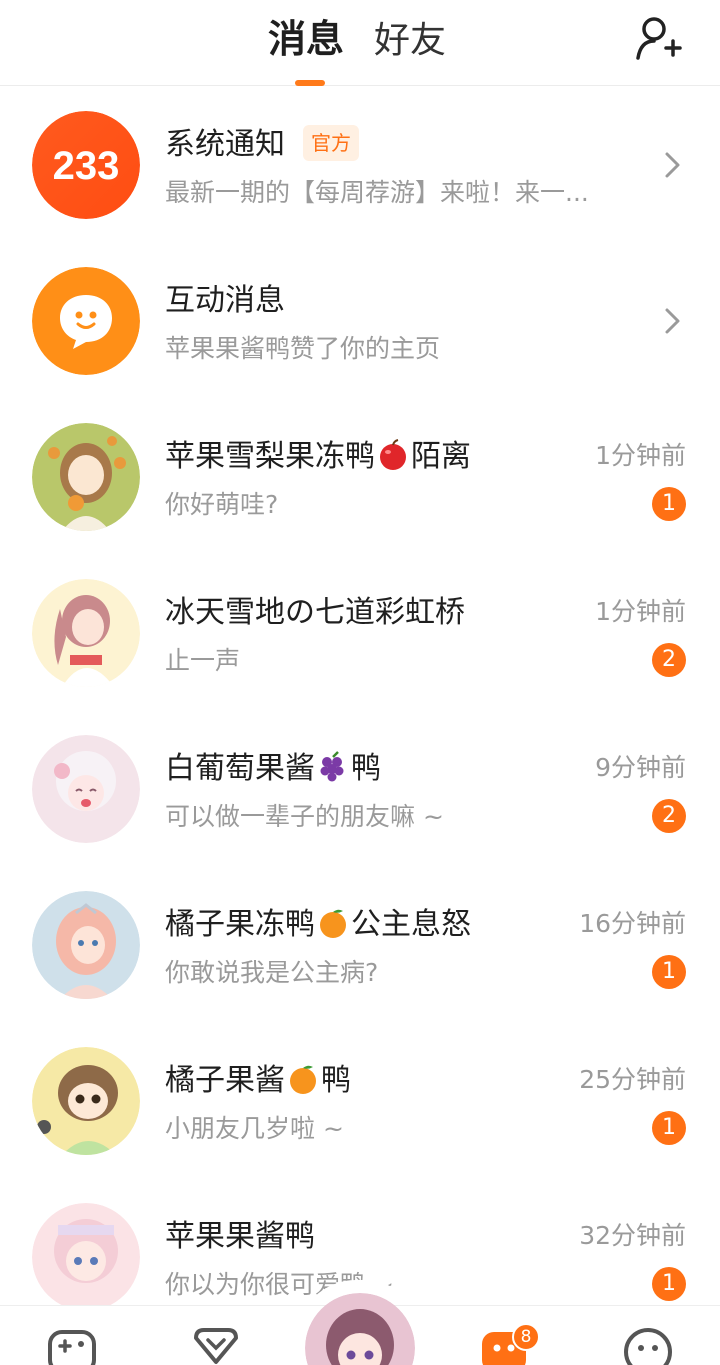  I want to click on game-icon, so click(72, 1345).